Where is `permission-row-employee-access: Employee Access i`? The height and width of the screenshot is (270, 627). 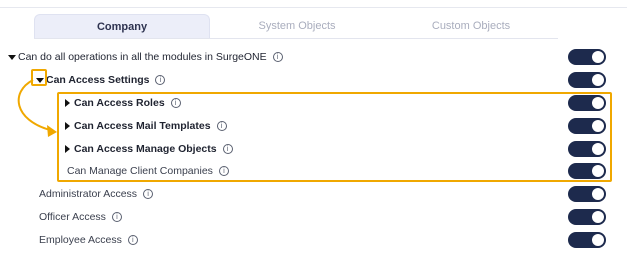 permission-row-employee-access: Employee Access i is located at coordinates (88, 240).